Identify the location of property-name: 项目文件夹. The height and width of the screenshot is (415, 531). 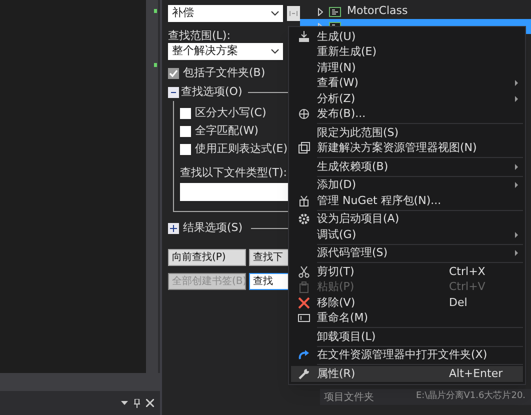
(349, 397).